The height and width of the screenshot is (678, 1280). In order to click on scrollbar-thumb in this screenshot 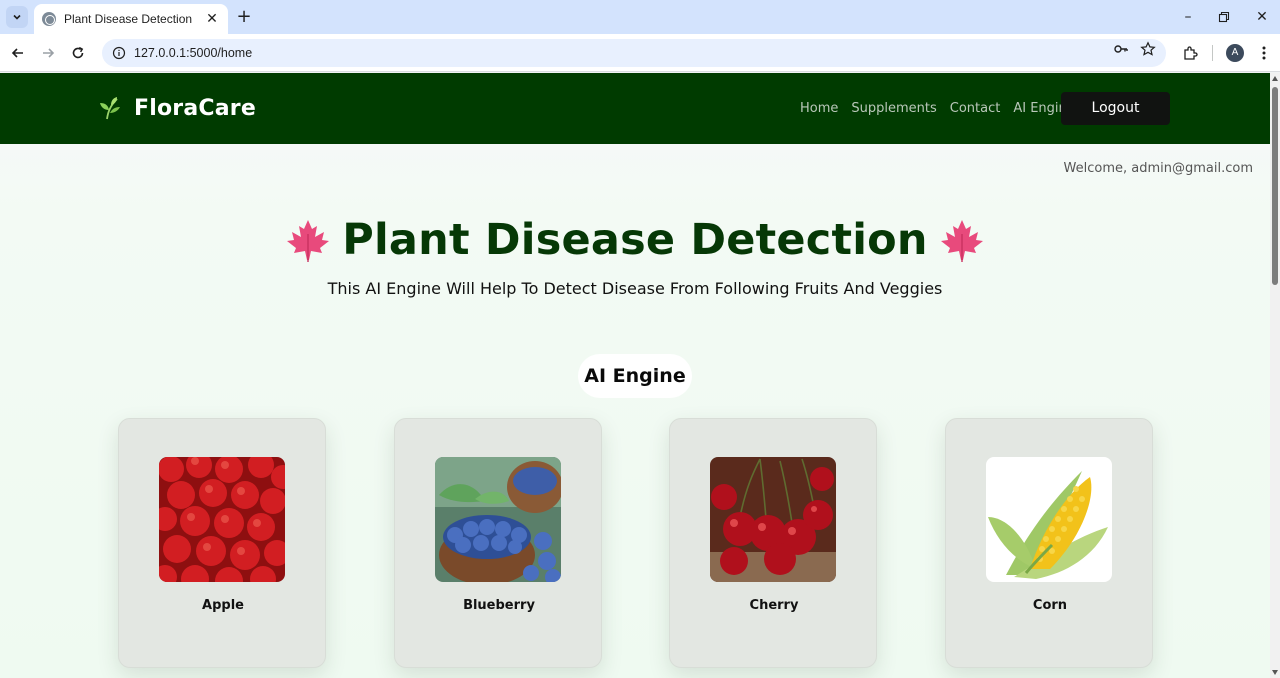, I will do `click(1275, 186)`.